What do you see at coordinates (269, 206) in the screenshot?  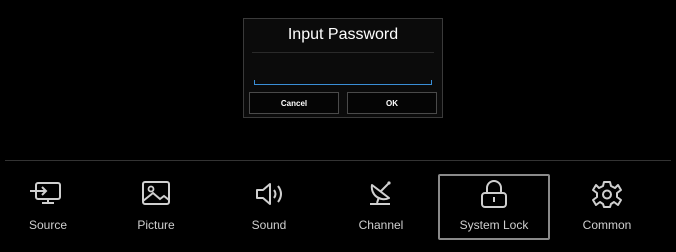 I see `menu-item-sound: Sound` at bounding box center [269, 206].